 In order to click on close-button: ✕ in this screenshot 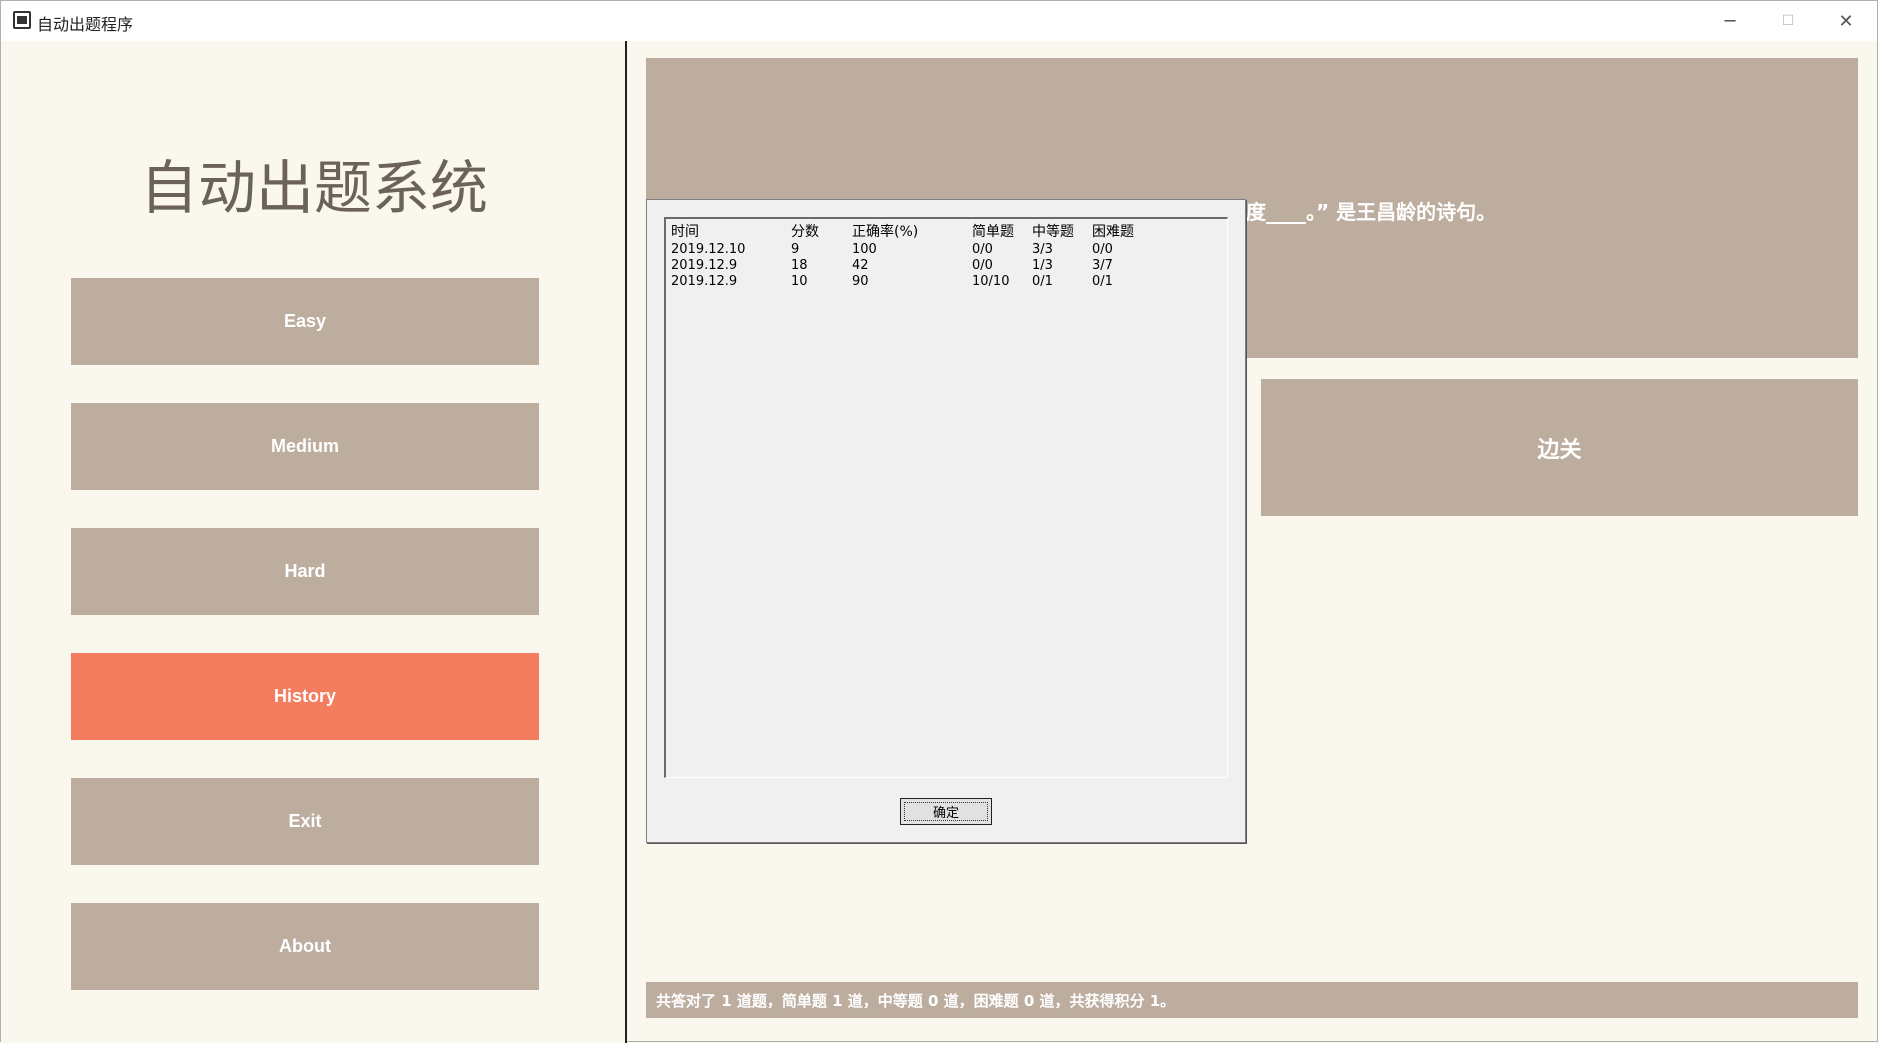, I will do `click(1846, 21)`.